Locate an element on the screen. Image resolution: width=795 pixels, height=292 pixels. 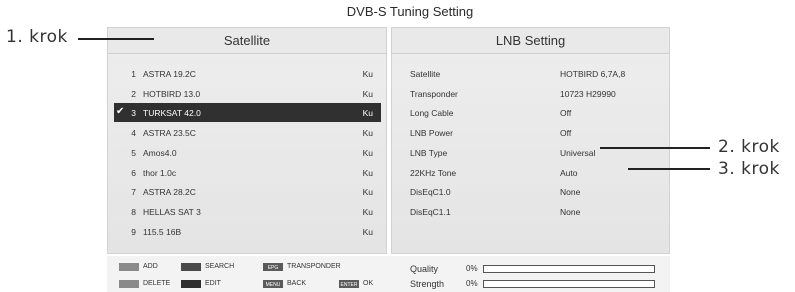
lnb-setting-label: DisEqC1.1 is located at coordinates (430, 211).